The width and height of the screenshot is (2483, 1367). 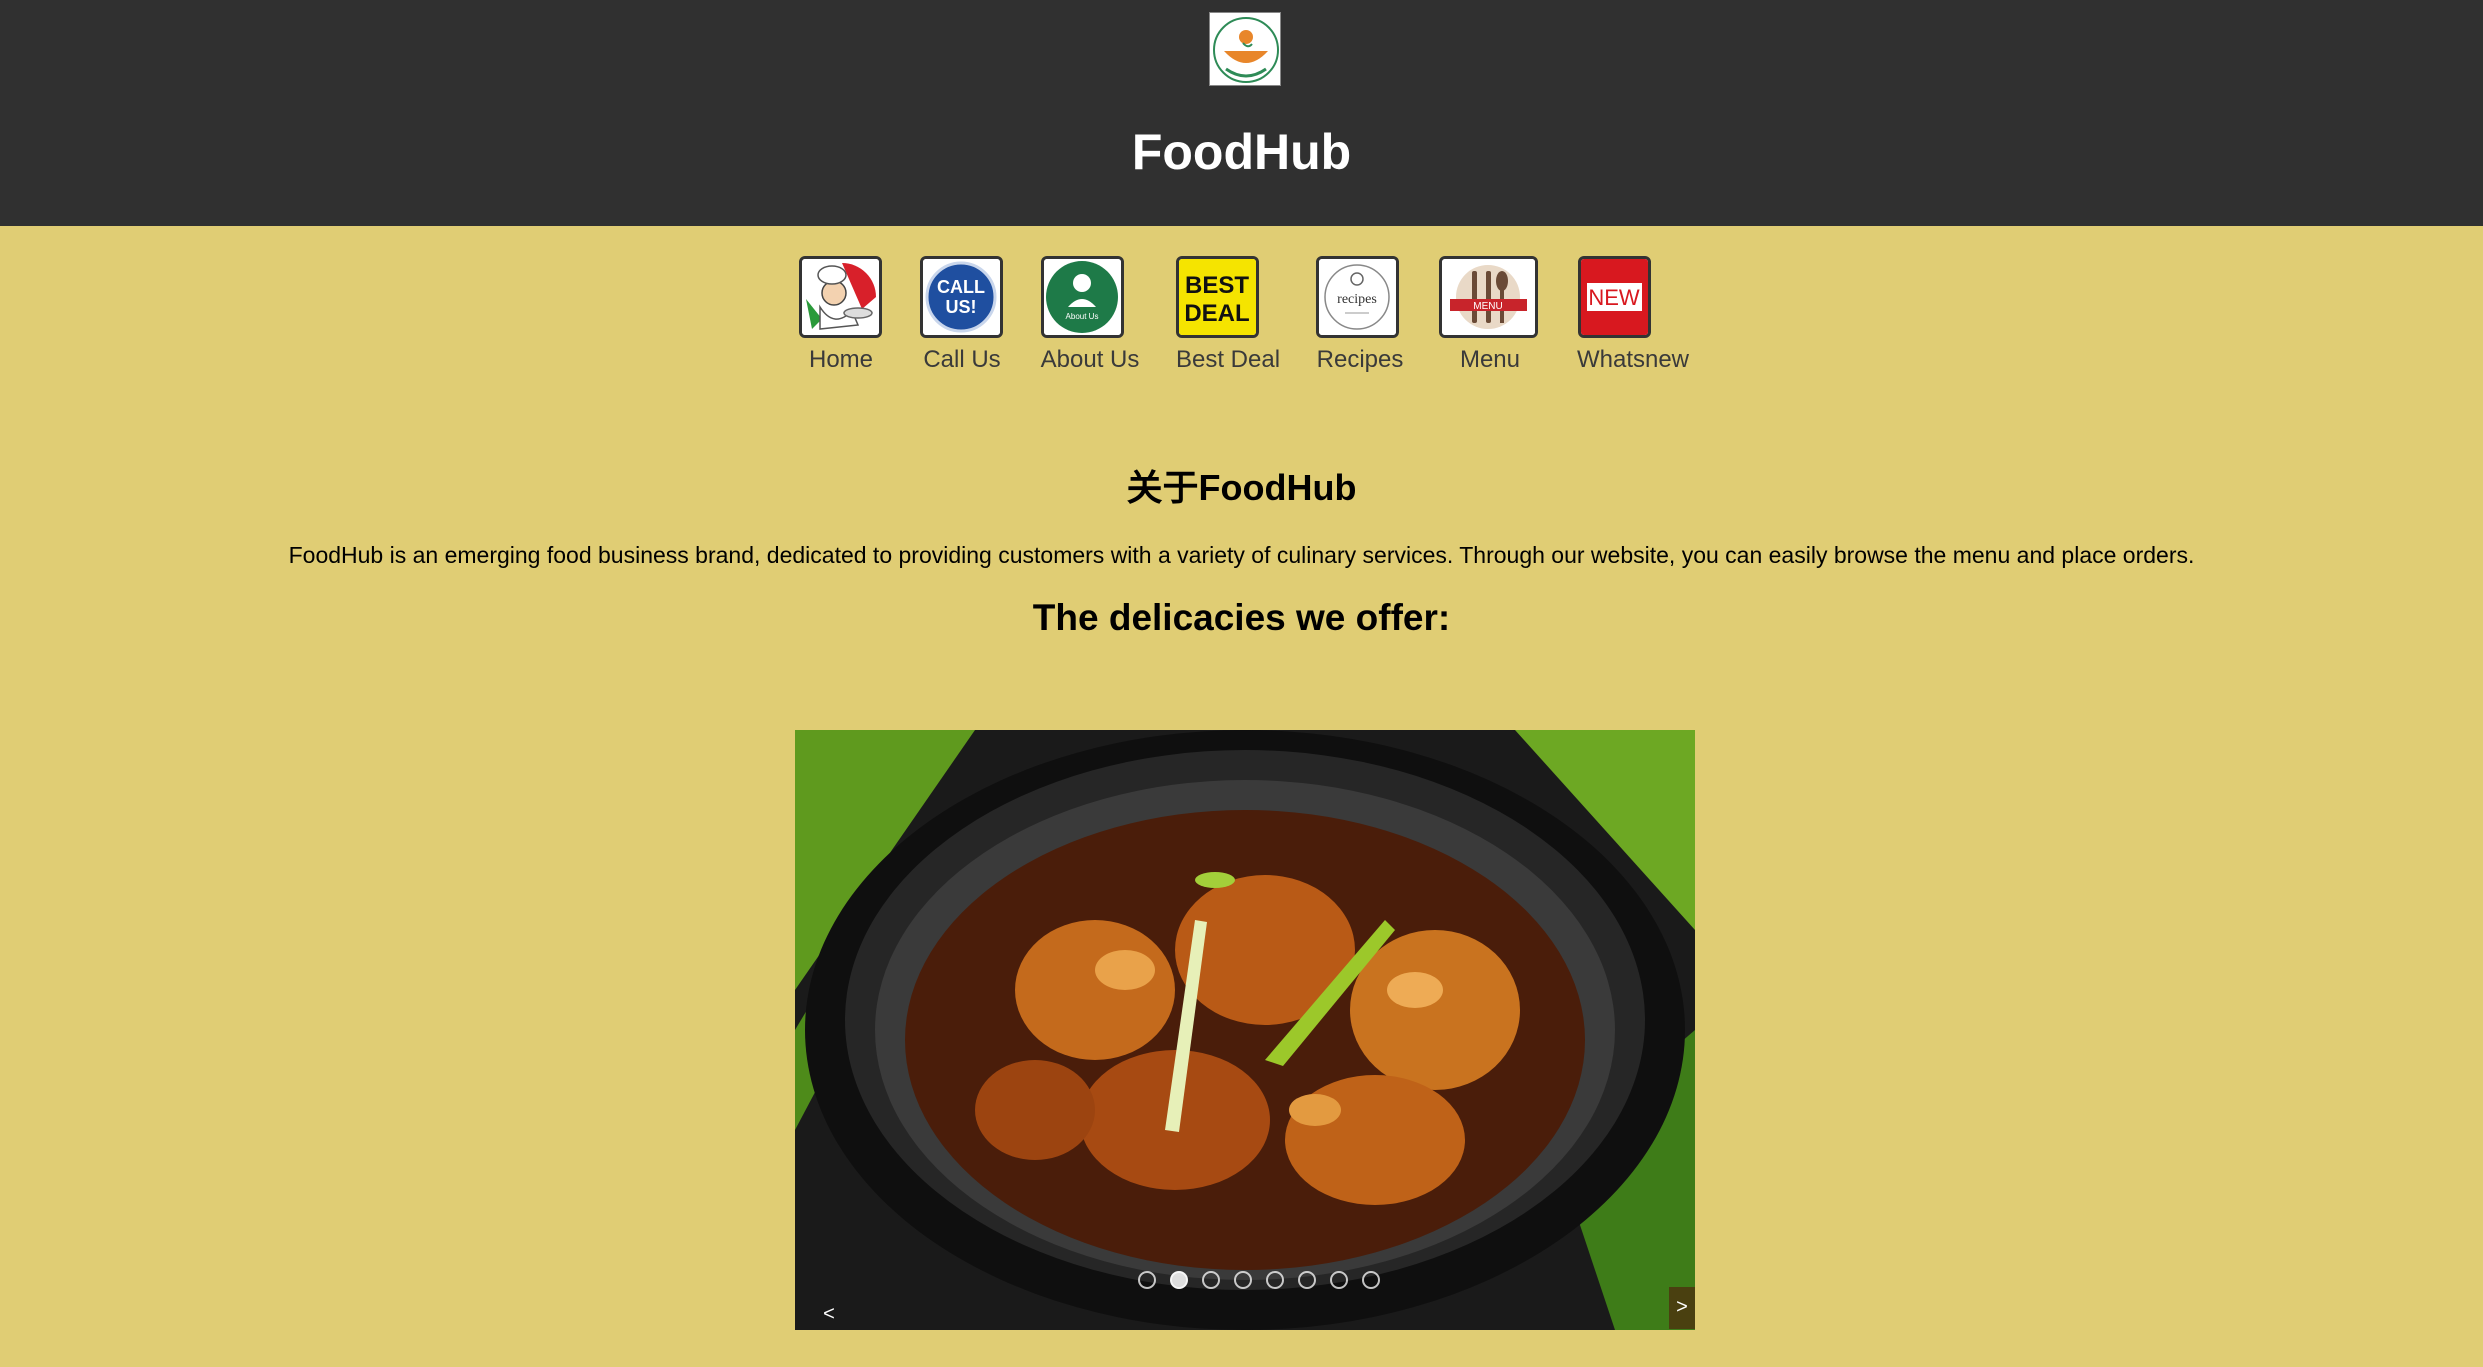 I want to click on svg-text: About Us, so click(x=1082, y=316).